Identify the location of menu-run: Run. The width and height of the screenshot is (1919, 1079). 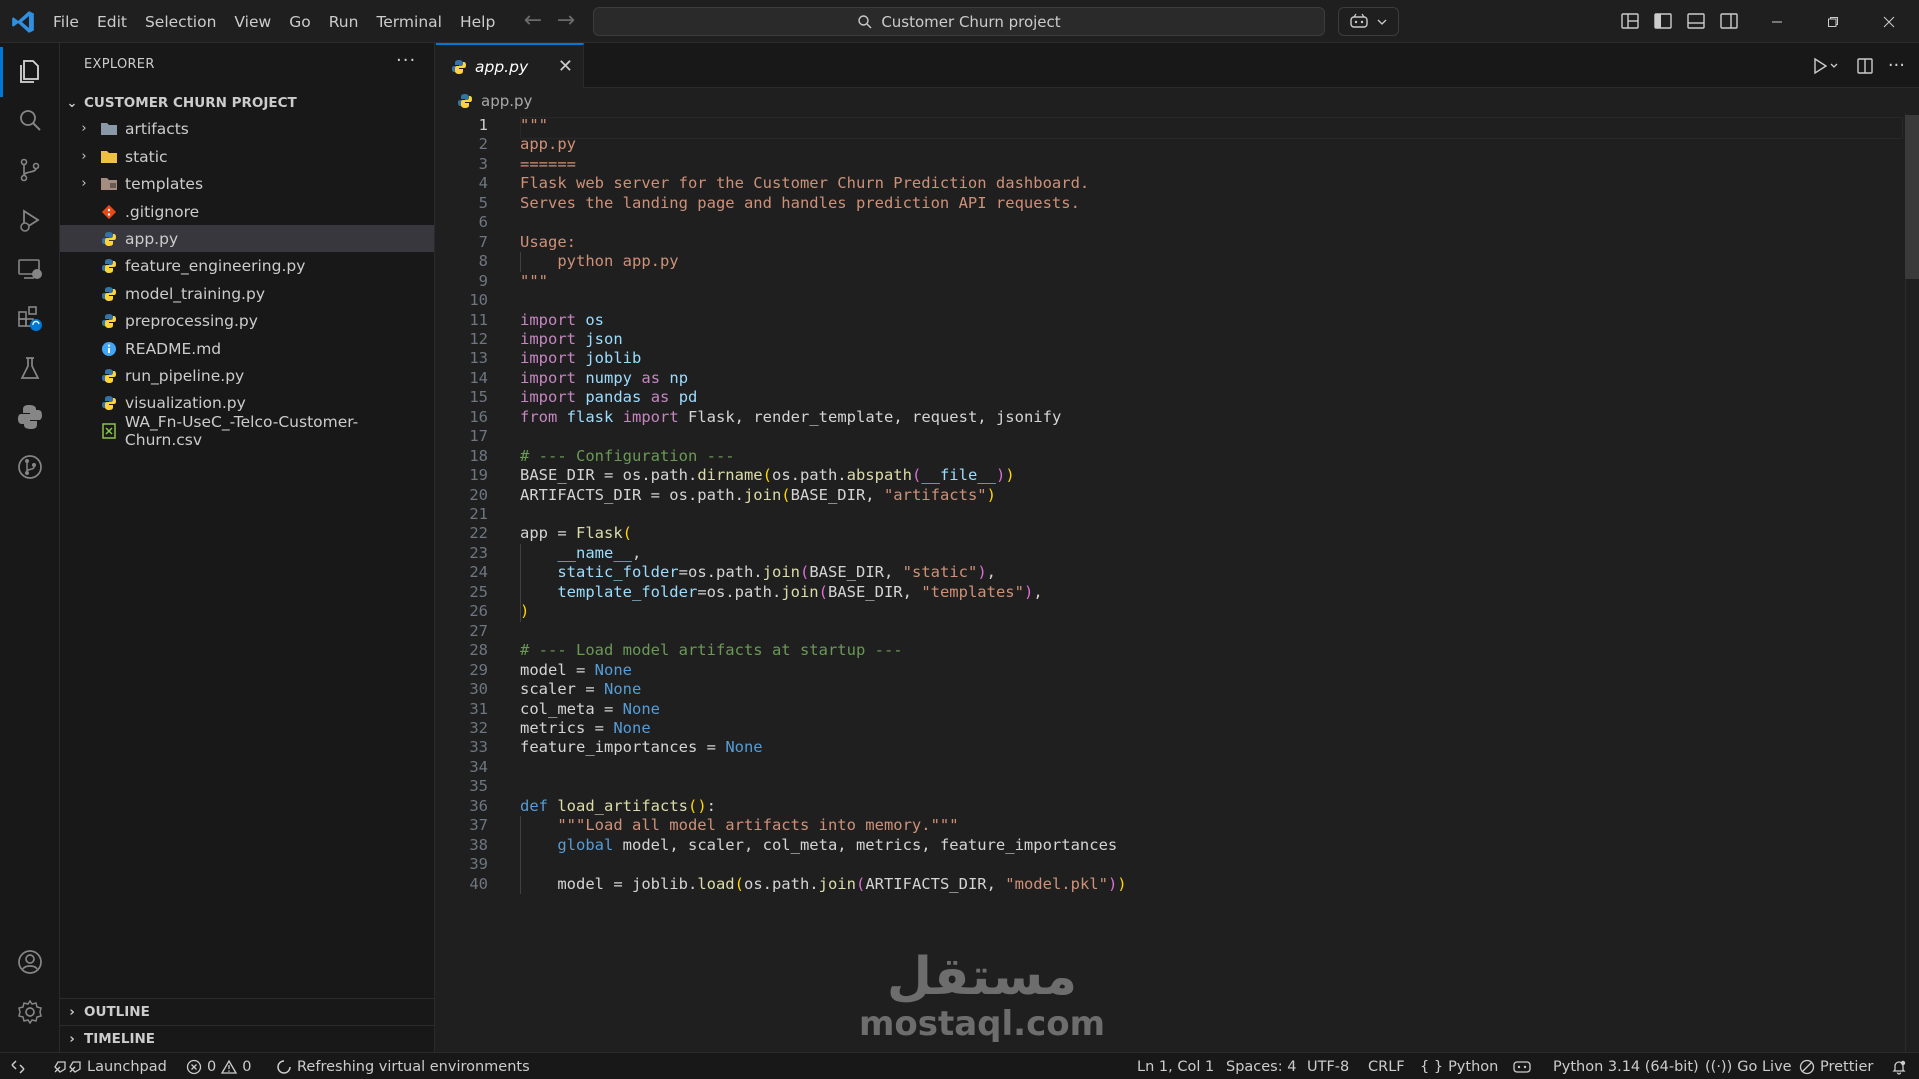
(344, 22).